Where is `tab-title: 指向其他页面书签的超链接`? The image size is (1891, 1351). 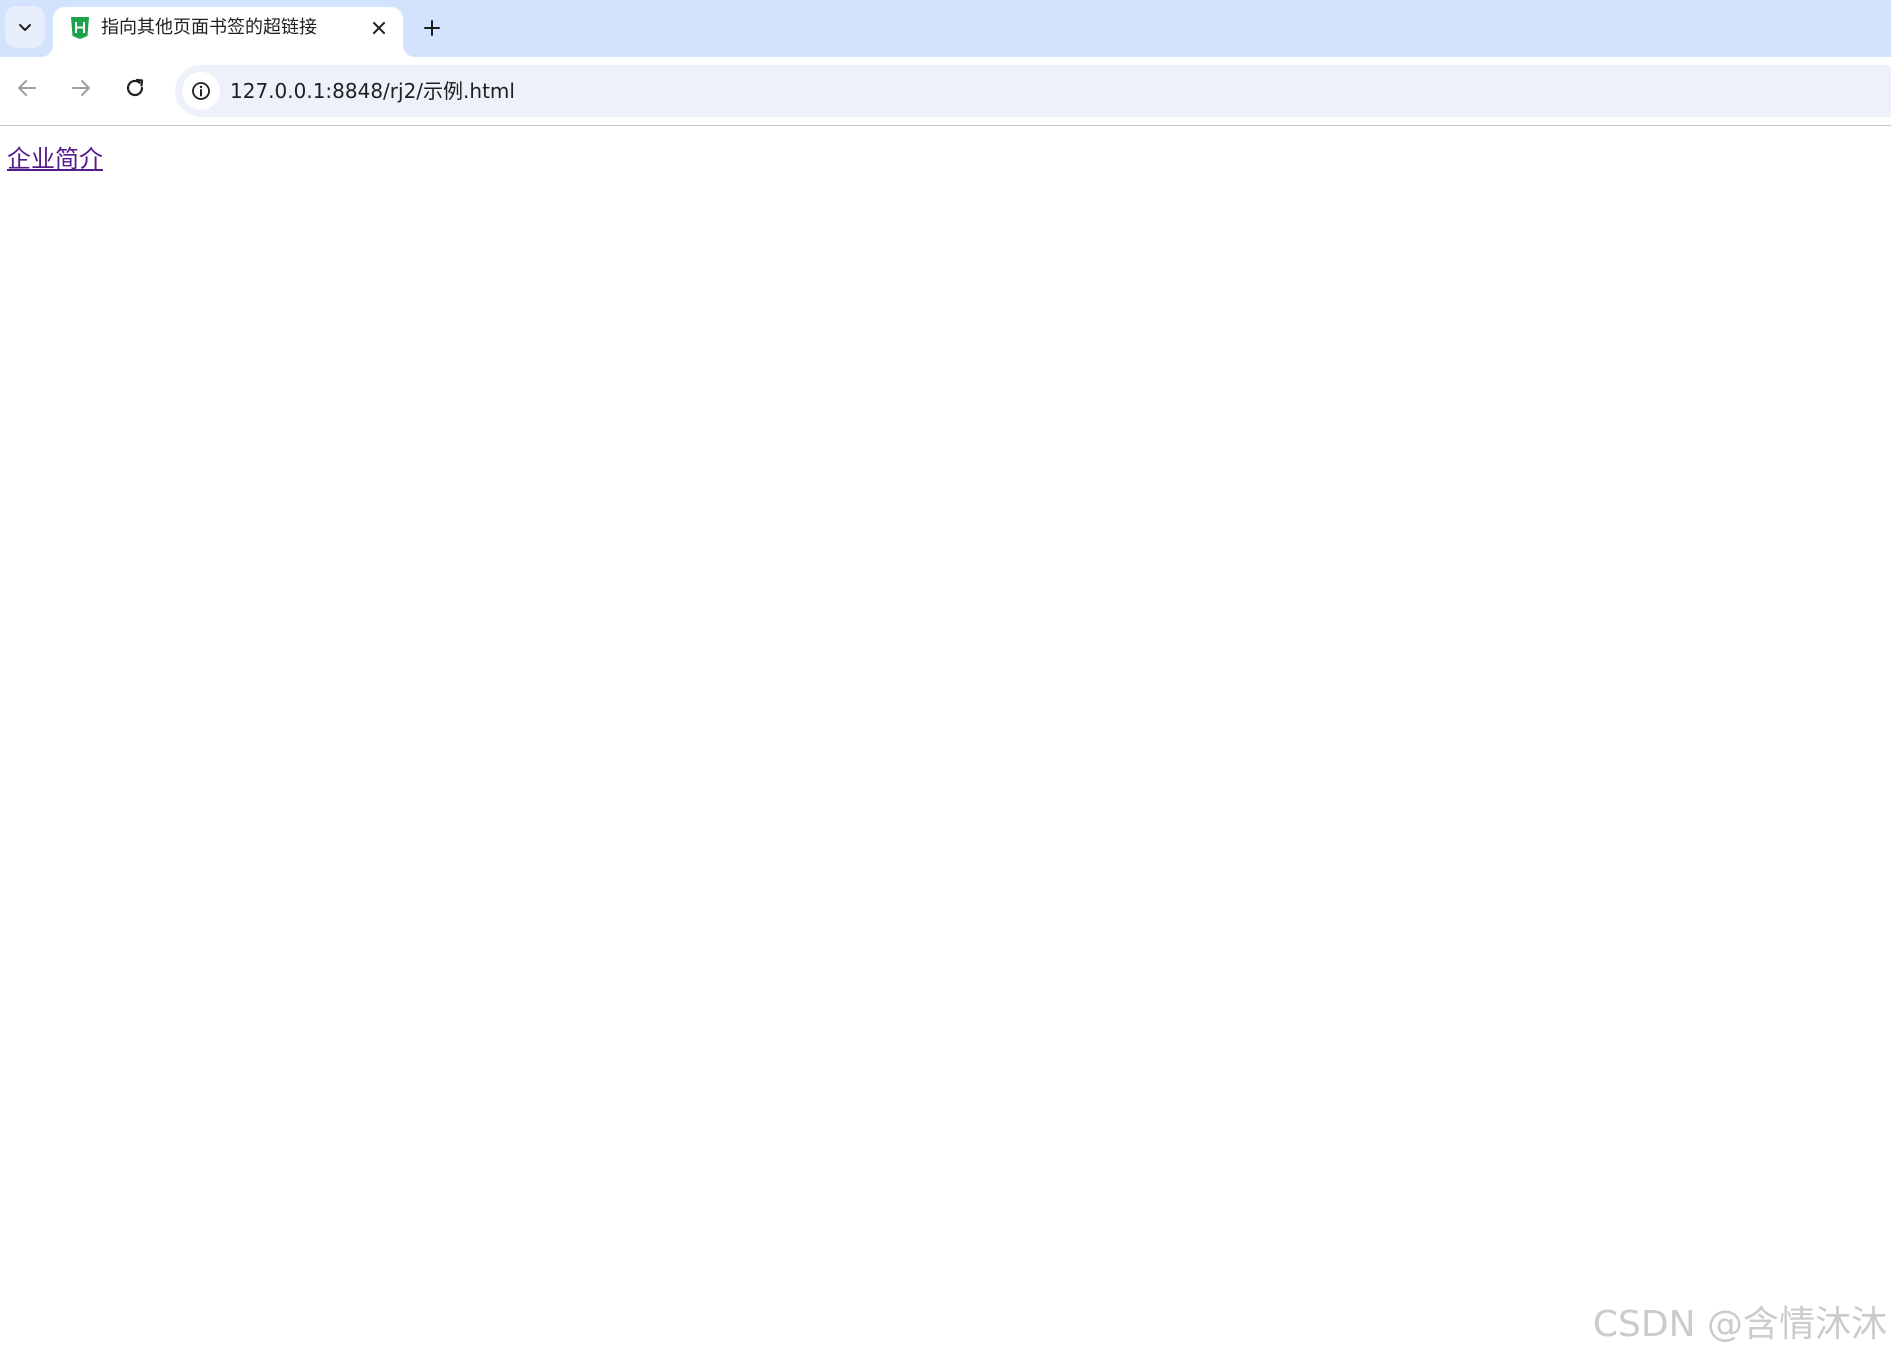
tab-title: 指向其他页面书签的超链接 is located at coordinates (209, 27).